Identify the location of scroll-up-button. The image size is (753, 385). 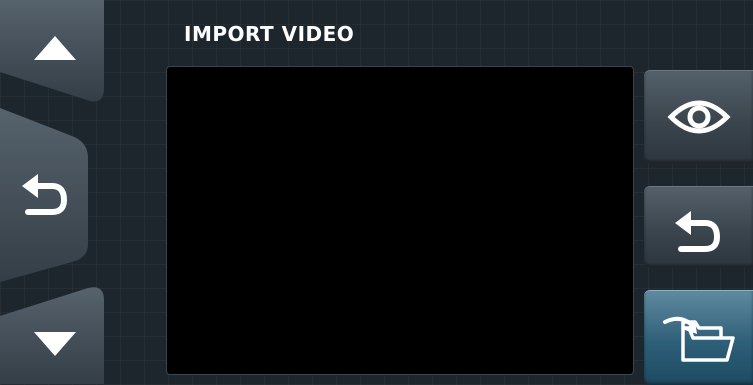
(52, 52).